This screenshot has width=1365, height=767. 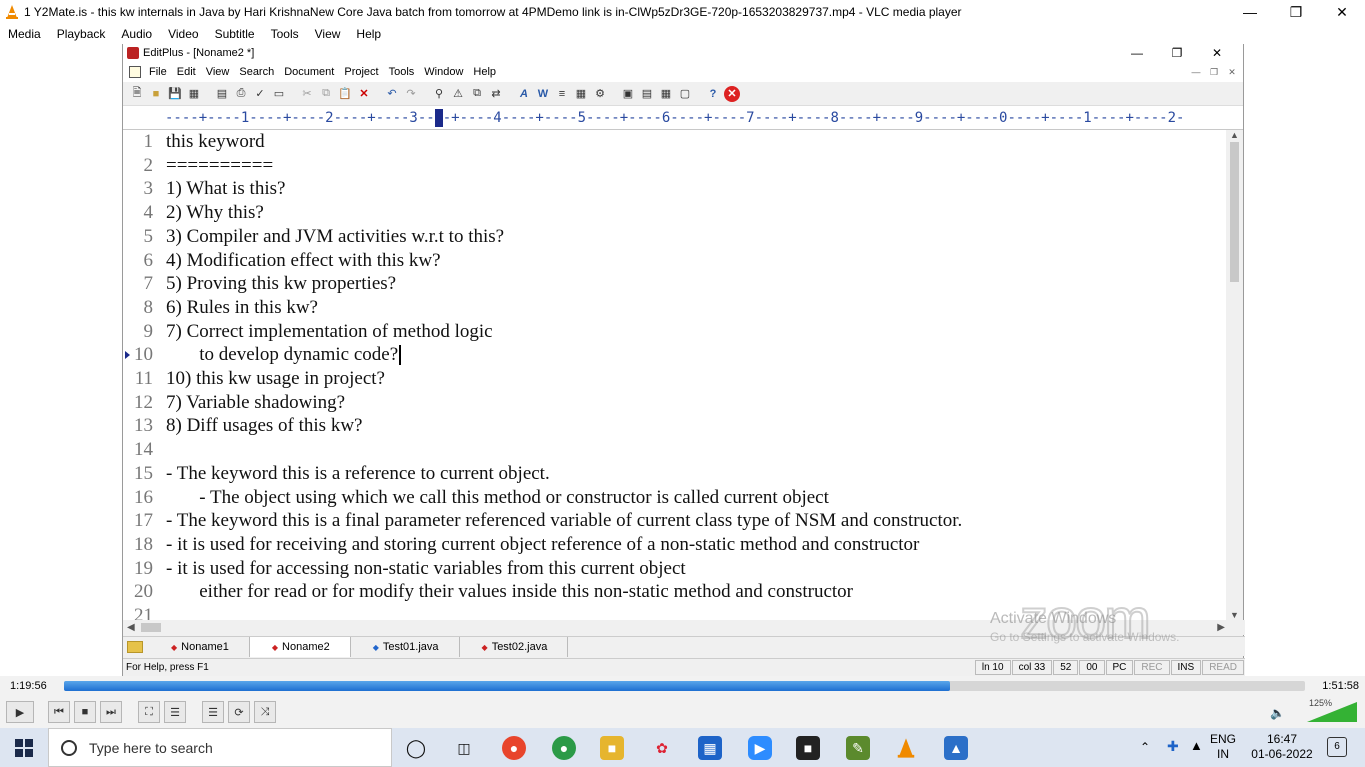 I want to click on redo-icon: ↷, so click(x=411, y=94).